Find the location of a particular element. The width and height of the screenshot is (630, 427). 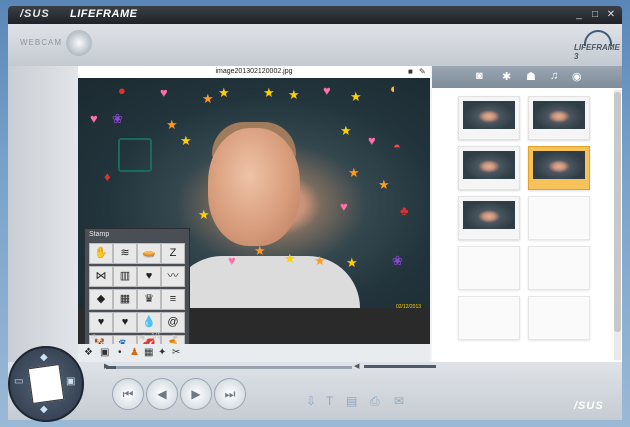

pie-icon: 🥧 is located at coordinates (149, 253).